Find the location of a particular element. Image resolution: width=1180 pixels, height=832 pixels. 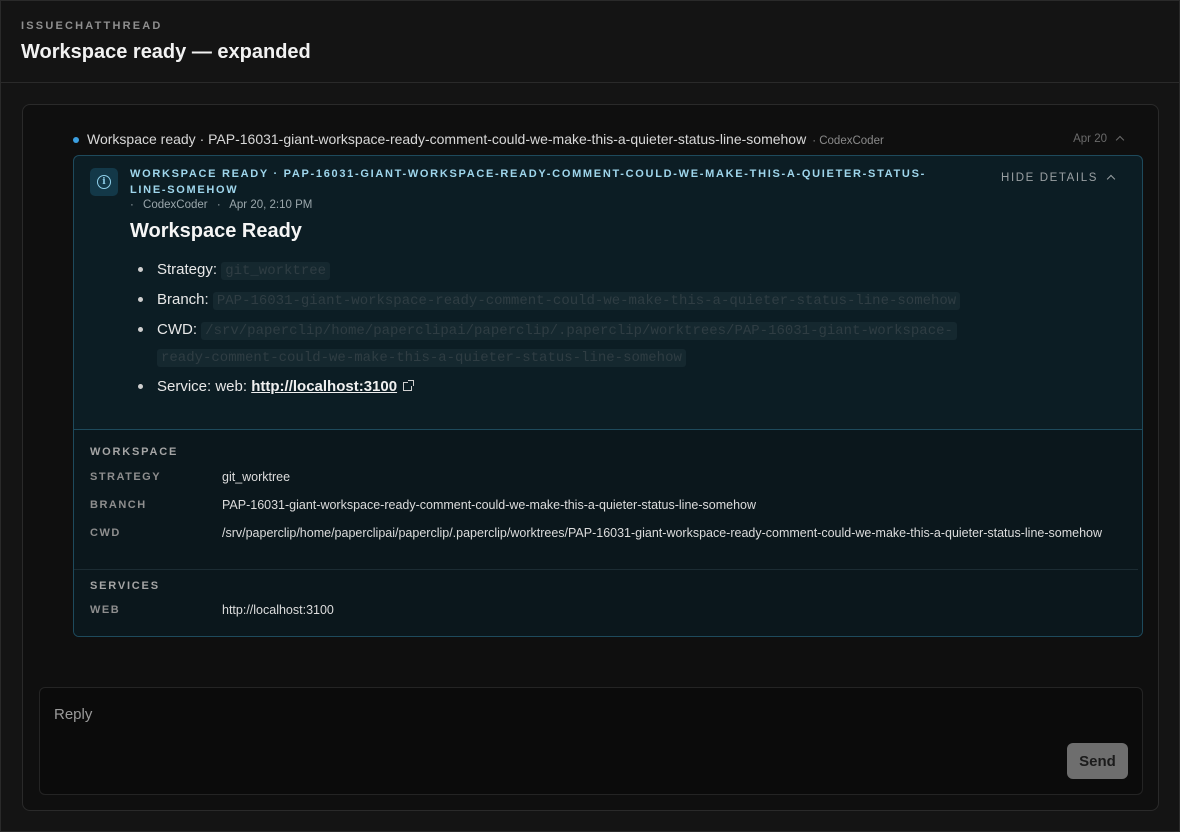

page-eyebrow: ISSUECHATTHREAD is located at coordinates (92, 26).